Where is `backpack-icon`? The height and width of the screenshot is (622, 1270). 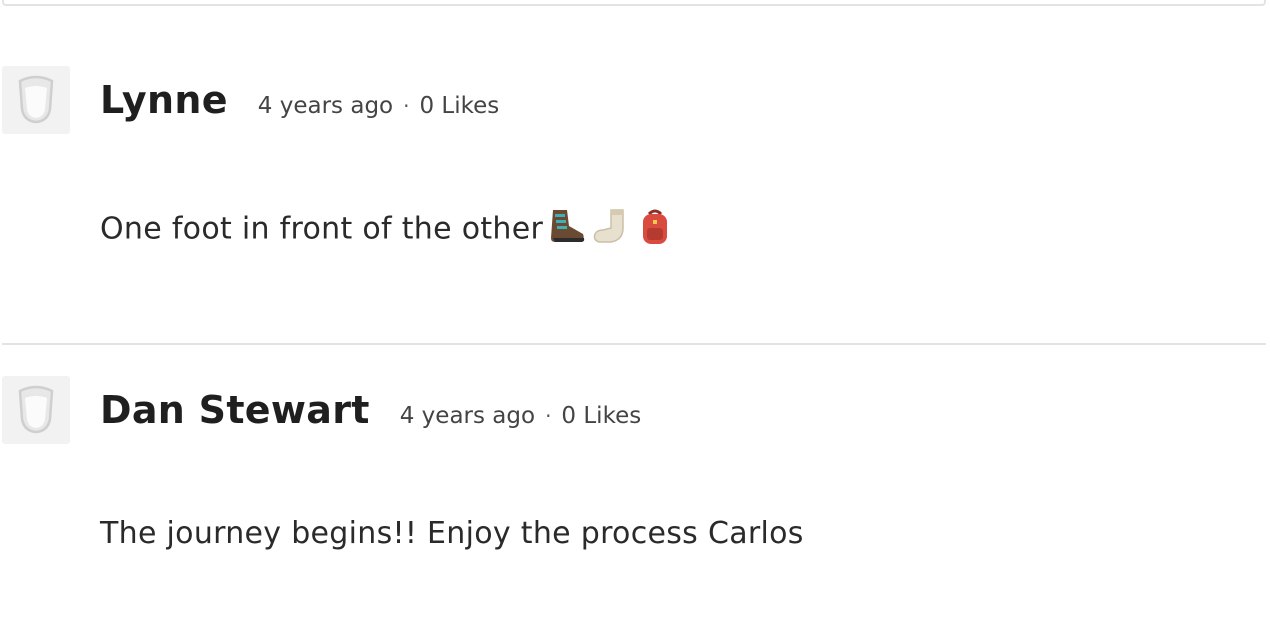 backpack-icon is located at coordinates (655, 230).